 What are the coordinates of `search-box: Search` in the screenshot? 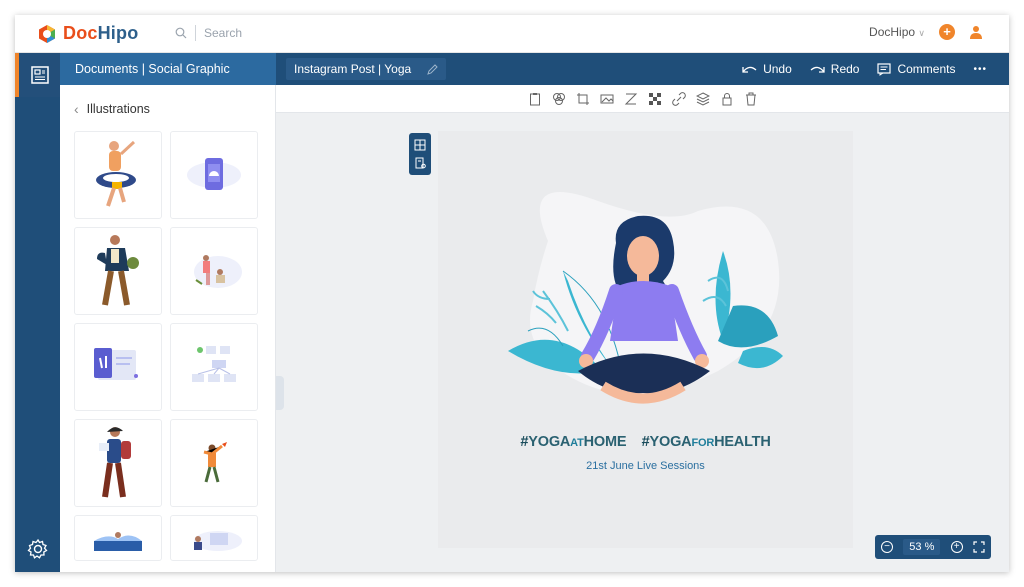 It's located at (208, 33).